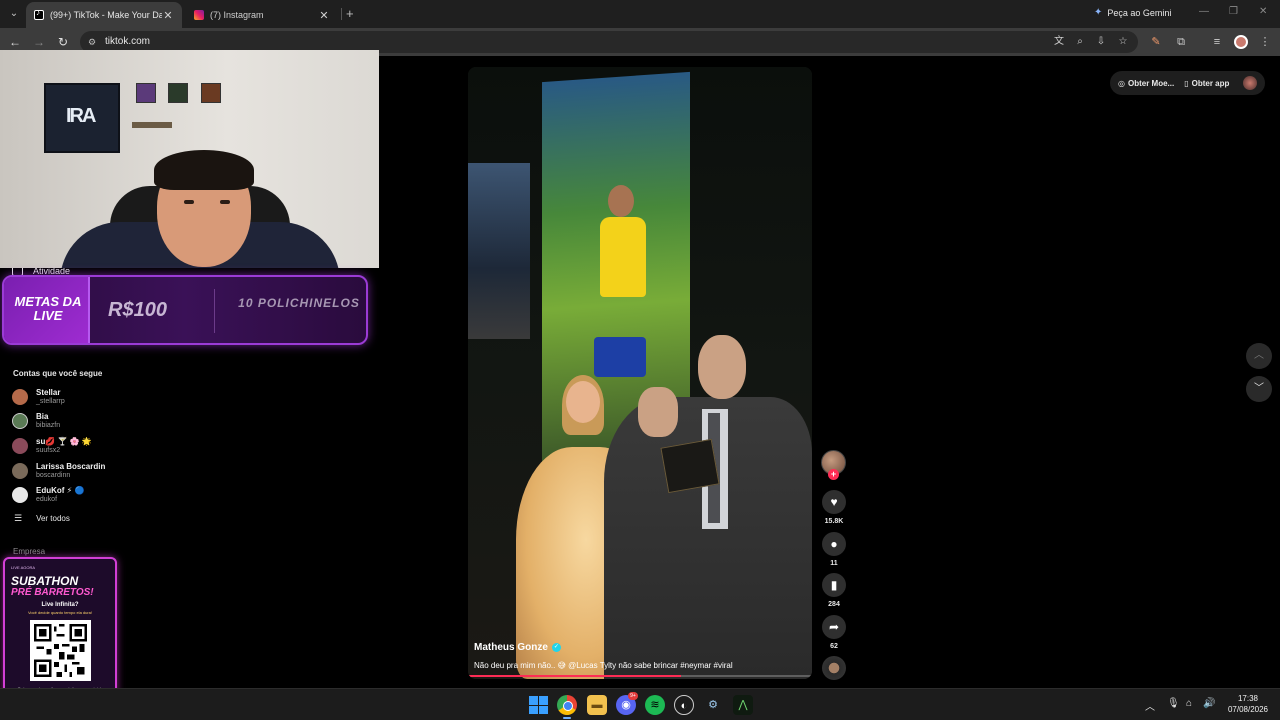 Image resolution: width=1280 pixels, height=720 pixels. What do you see at coordinates (1259, 389) in the screenshot?
I see `next-video-button: ﹀` at bounding box center [1259, 389].